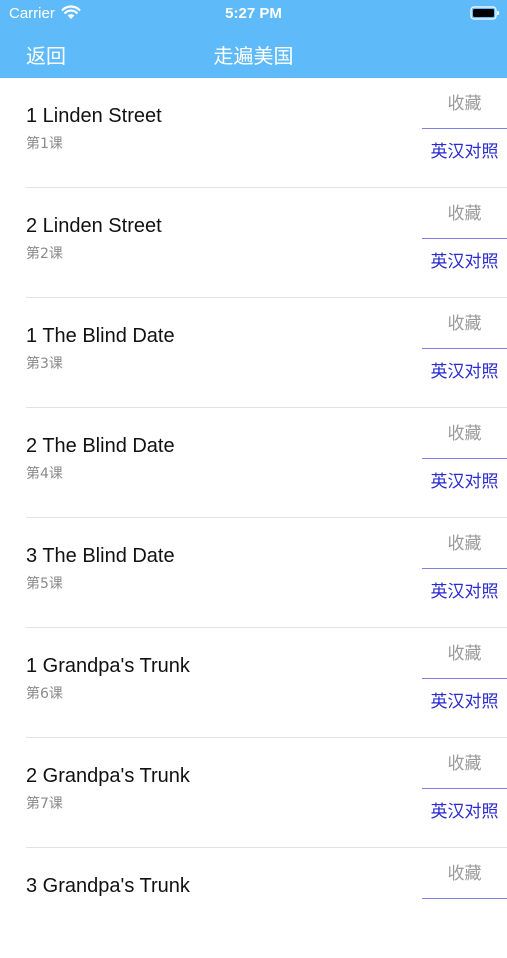  Describe the element at coordinates (44, 144) in the screenshot. I see `lesson-number: 第1课` at that location.